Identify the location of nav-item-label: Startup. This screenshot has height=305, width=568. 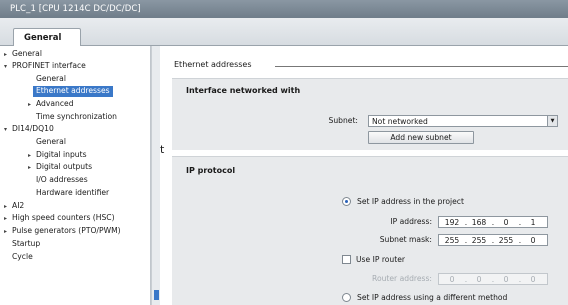
(26, 243).